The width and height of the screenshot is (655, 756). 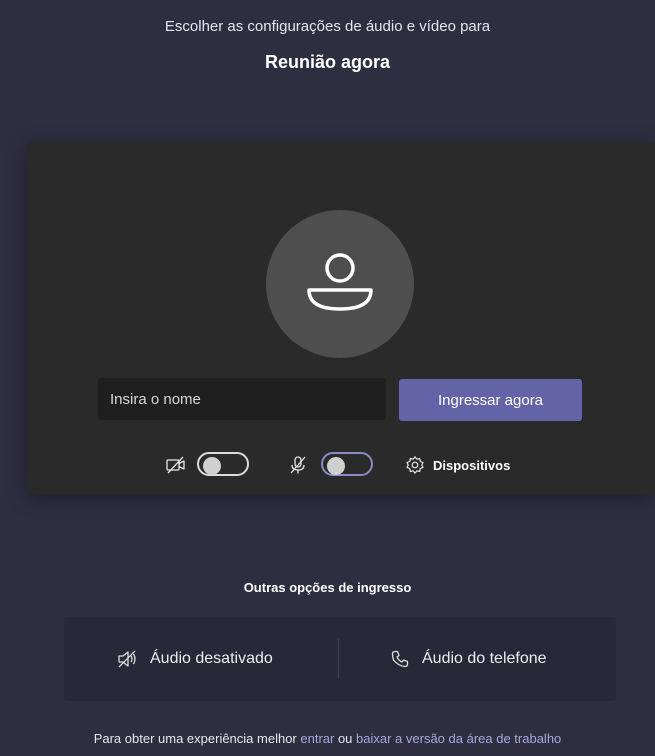 I want to click on mic-toggle-knob, so click(x=336, y=466).